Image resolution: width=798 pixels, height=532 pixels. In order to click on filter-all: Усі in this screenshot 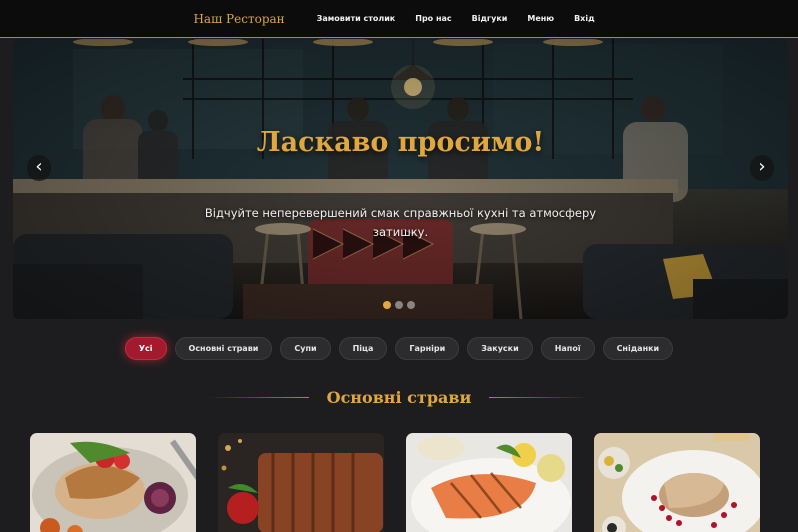, I will do `click(145, 348)`.